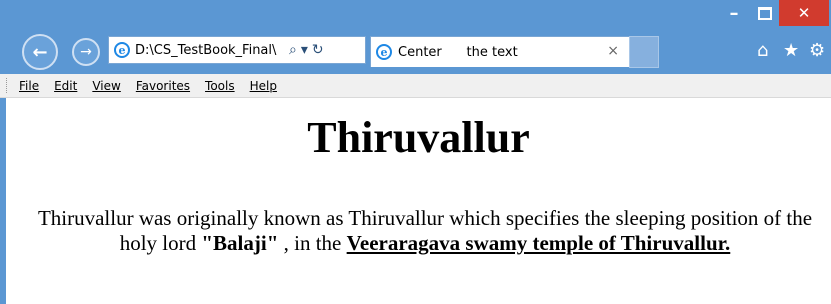 Image resolution: width=831 pixels, height=304 pixels. Describe the element at coordinates (817, 50) in the screenshot. I see `settings-gear-icon: ⚙` at that location.